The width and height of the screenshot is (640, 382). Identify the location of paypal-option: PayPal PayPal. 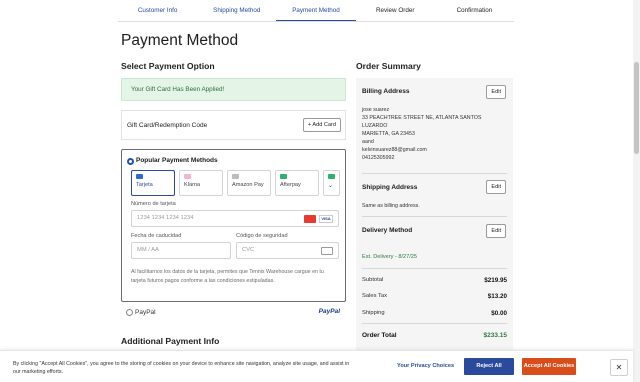
(233, 313).